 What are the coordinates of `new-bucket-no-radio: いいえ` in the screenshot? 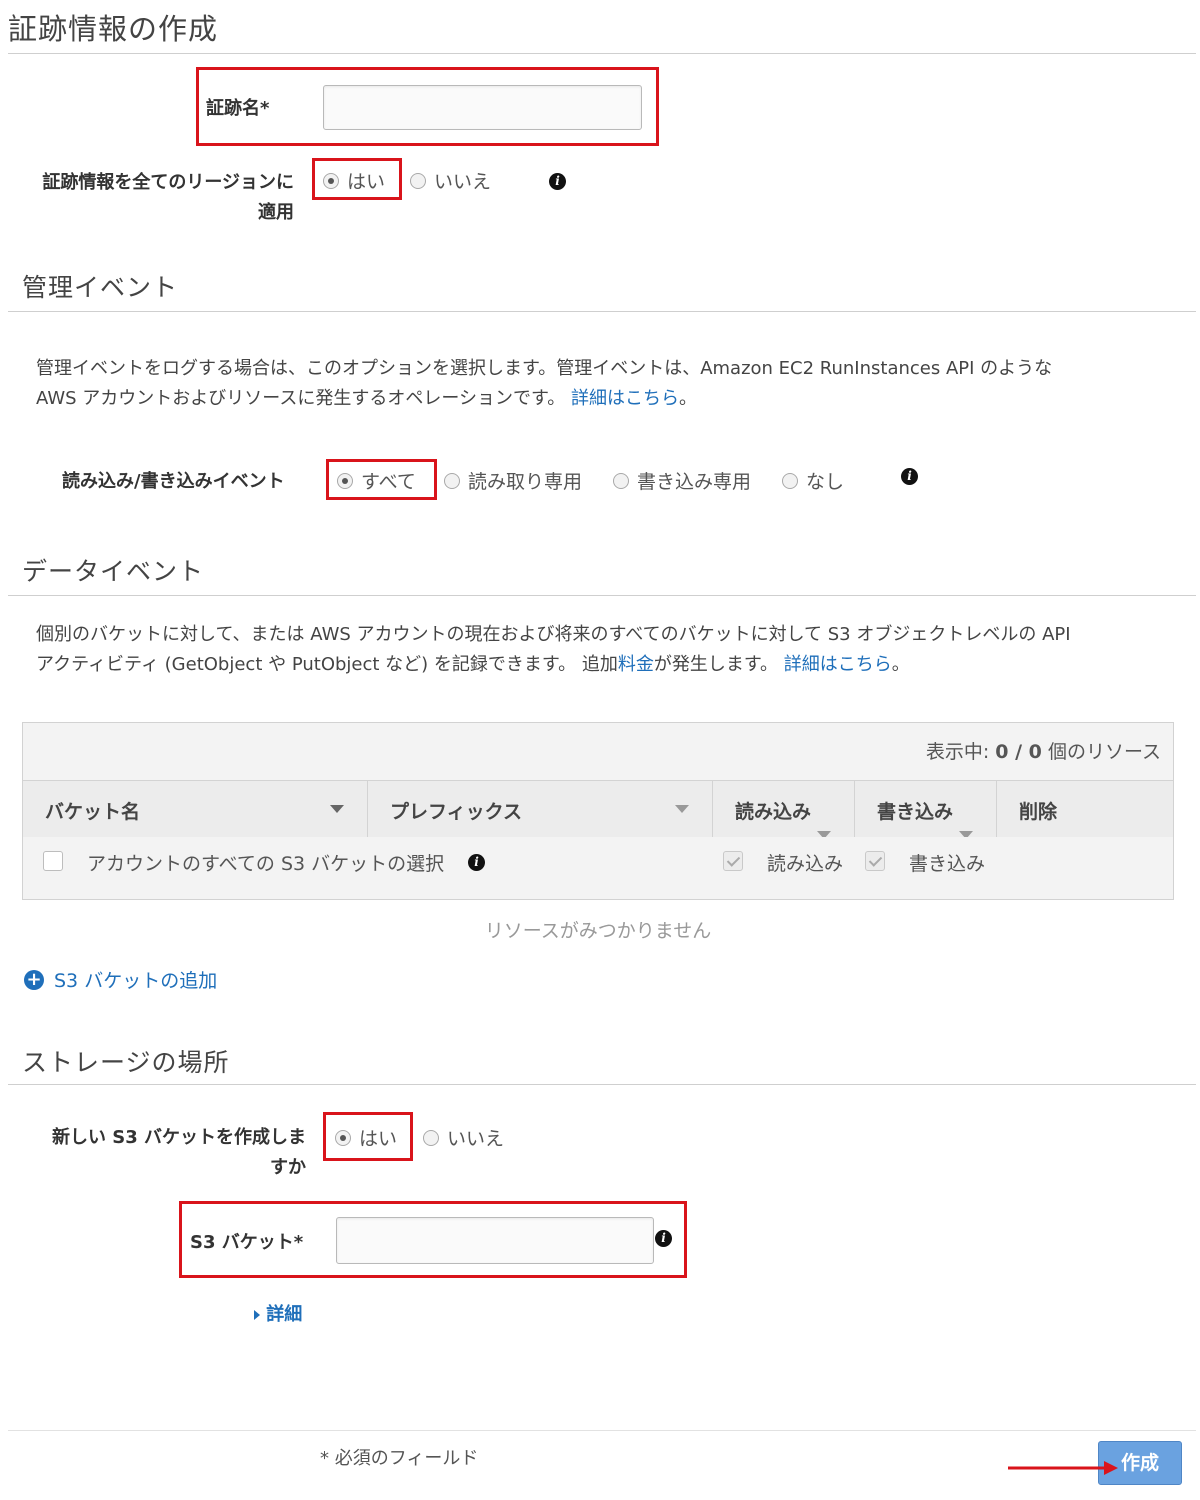 It's located at (463, 1137).